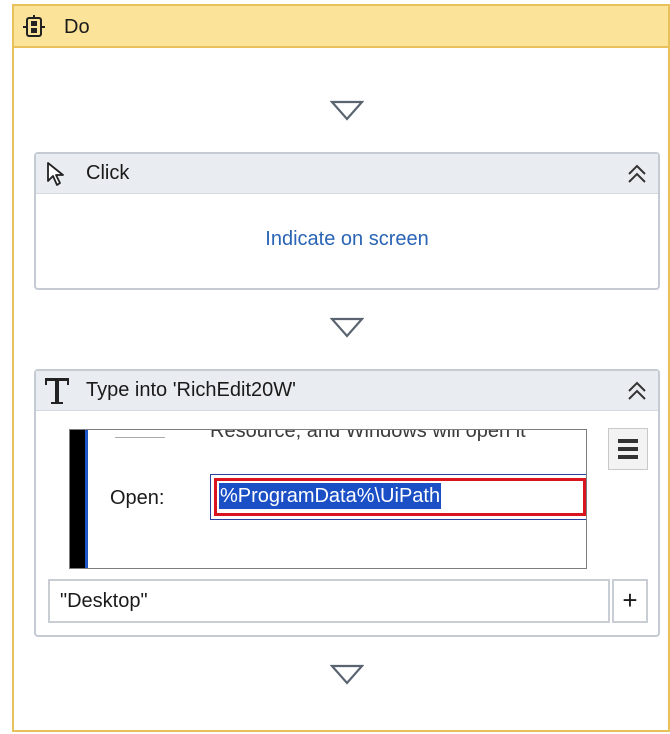  What do you see at coordinates (108, 173) in the screenshot?
I see `click-activity-title: Click` at bounding box center [108, 173].